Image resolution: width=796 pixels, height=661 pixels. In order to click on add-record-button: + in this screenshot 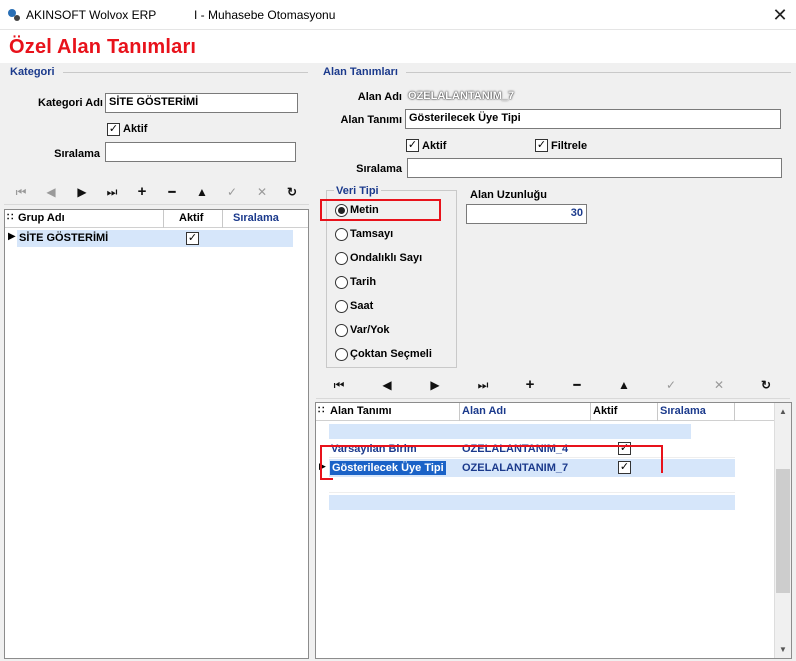, I will do `click(142, 192)`.